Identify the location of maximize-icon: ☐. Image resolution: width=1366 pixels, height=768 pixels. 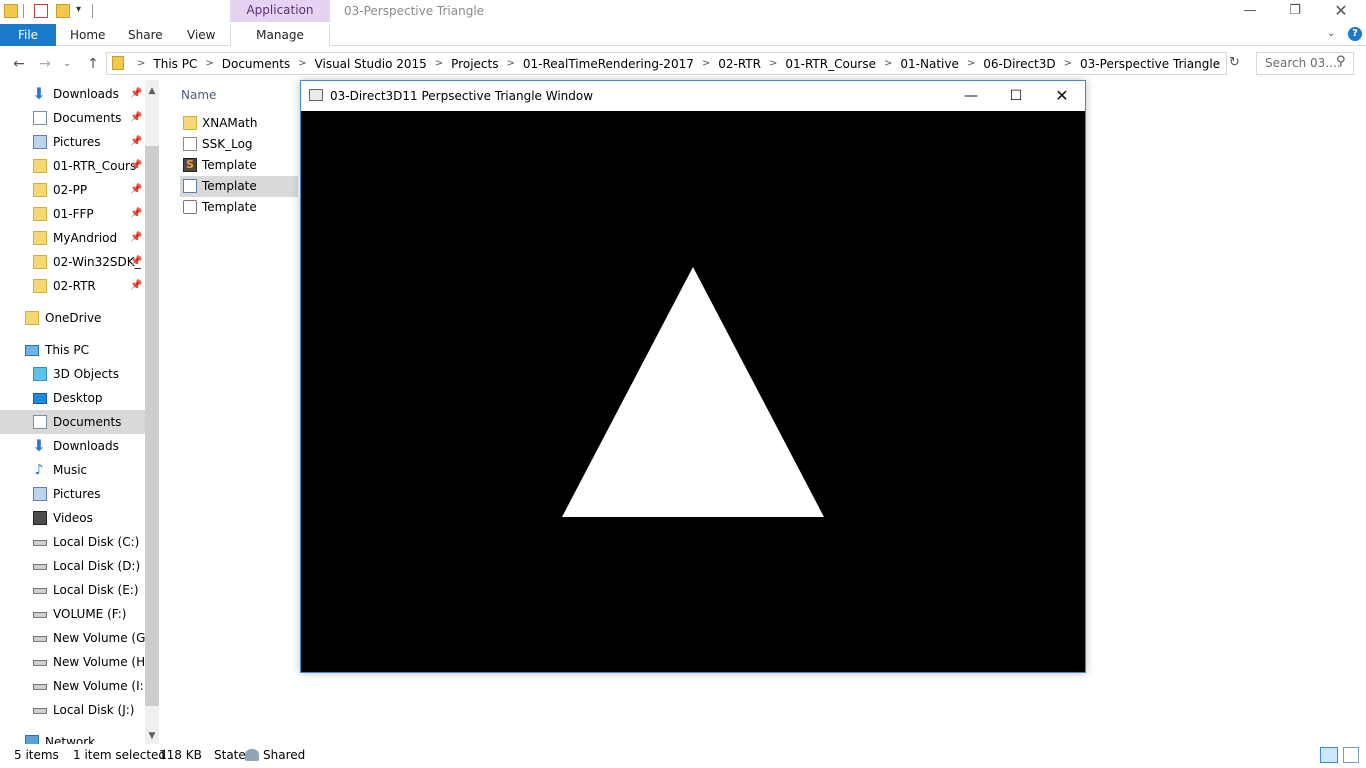
(1016, 96).